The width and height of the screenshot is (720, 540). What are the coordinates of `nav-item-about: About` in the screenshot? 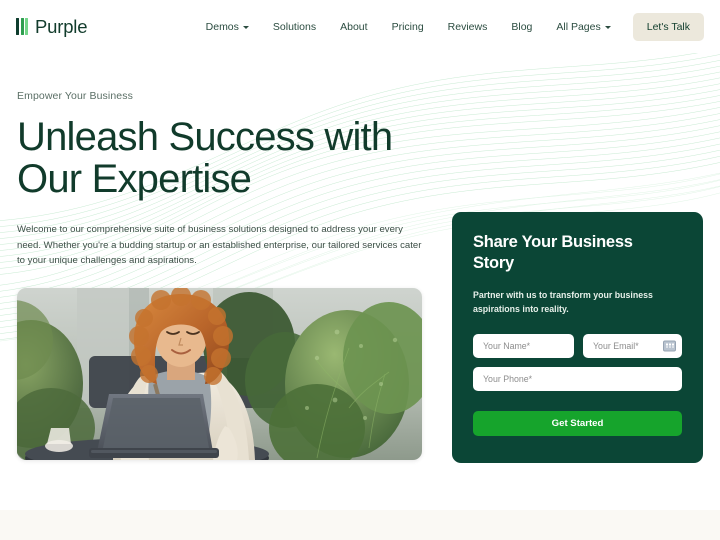 It's located at (353, 27).